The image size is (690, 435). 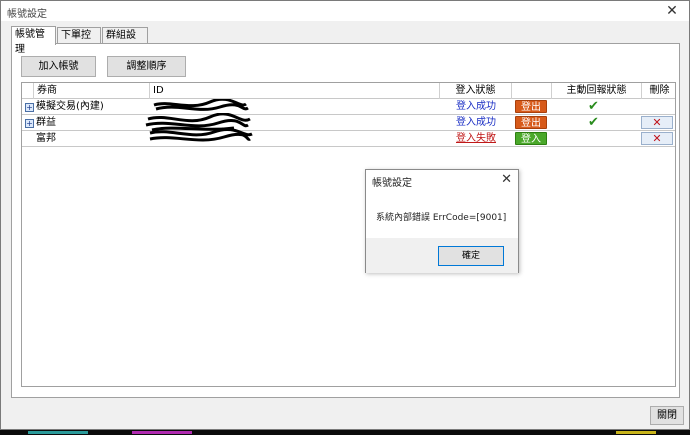 What do you see at coordinates (348, 107) in the screenshot?
I see `table-row: + 模擬交易(內建) 登入成功 登出 ✔` at bounding box center [348, 107].